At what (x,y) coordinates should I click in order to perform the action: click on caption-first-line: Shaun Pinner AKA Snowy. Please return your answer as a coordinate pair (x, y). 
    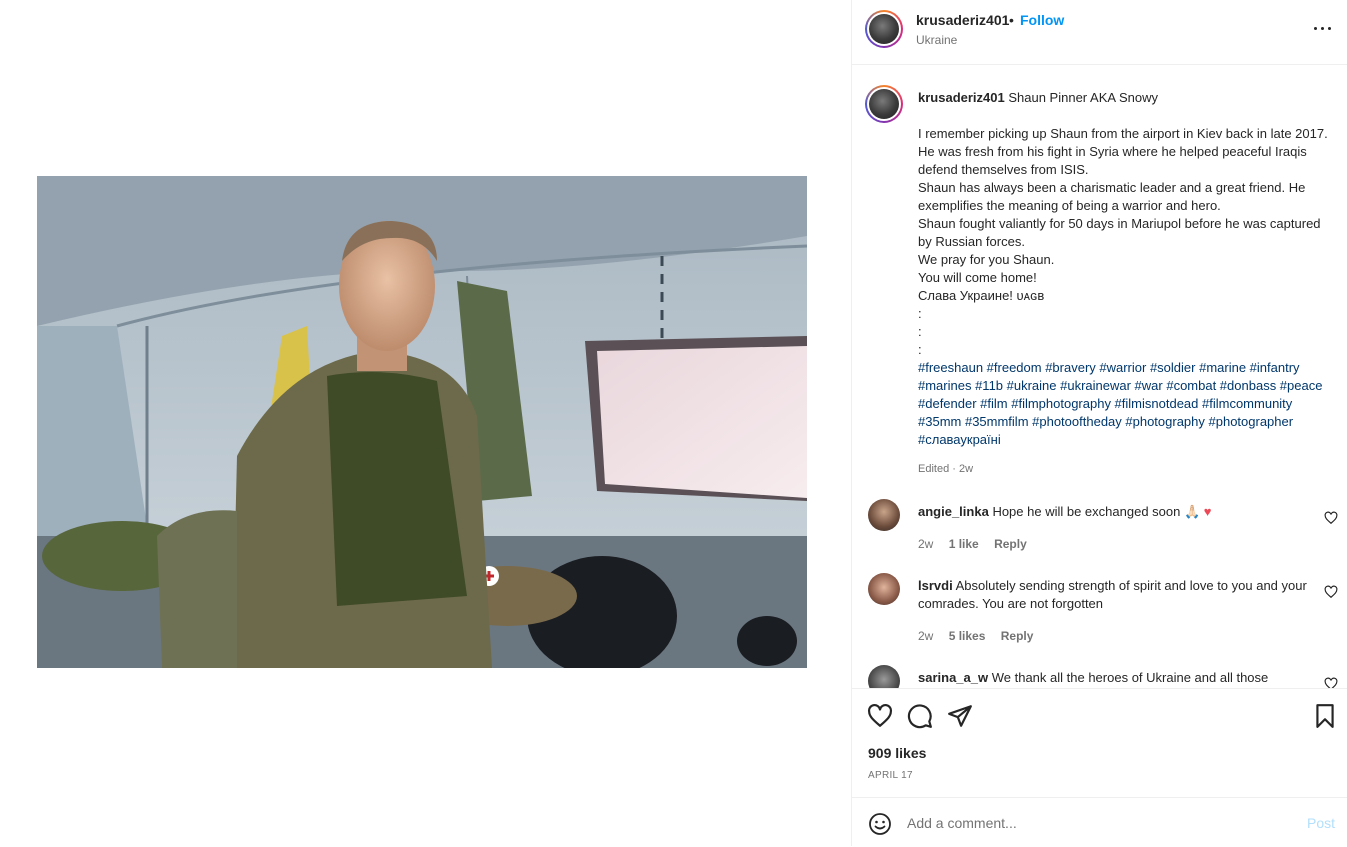
    Looking at the image, I should click on (1083, 97).